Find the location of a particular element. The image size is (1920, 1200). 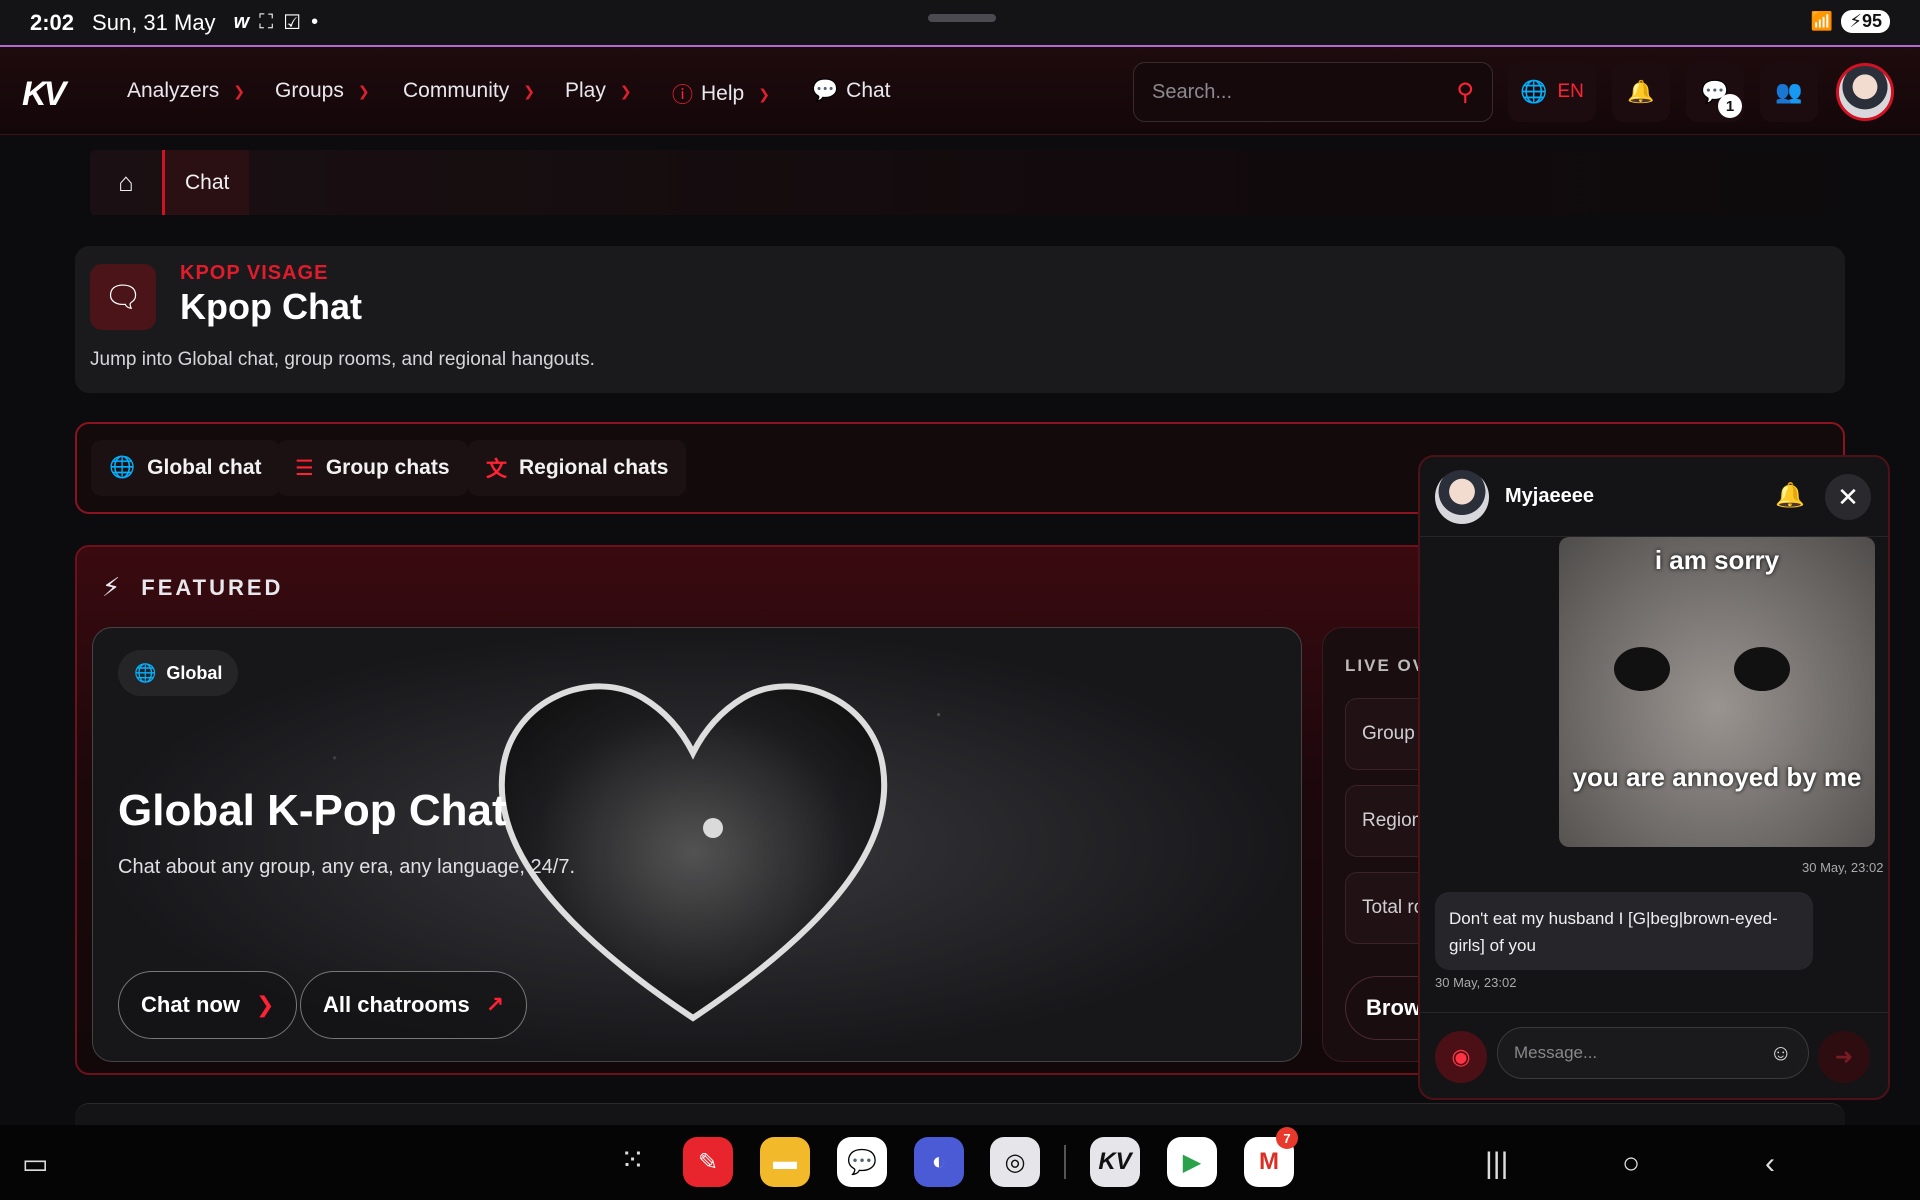

nav-label: Groups is located at coordinates (309, 90).